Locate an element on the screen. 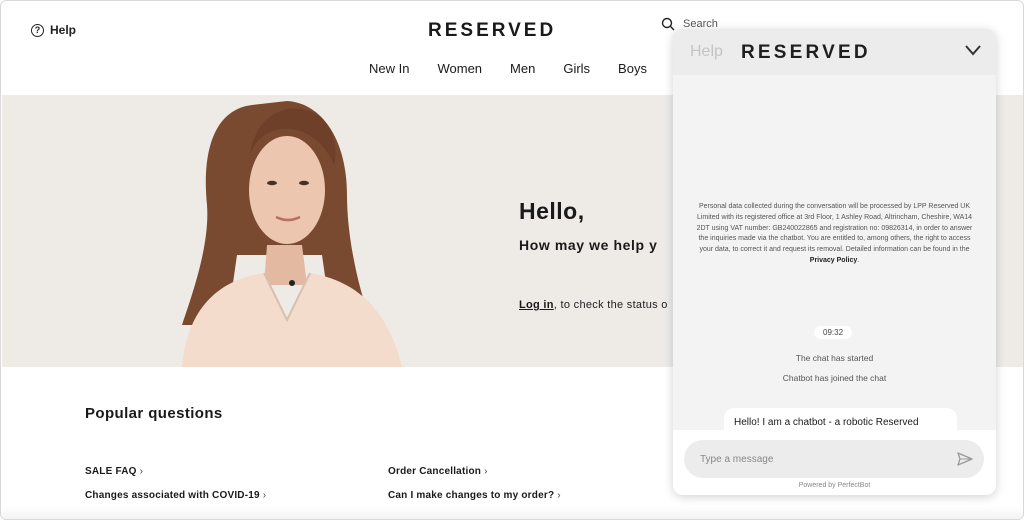 This screenshot has height=520, width=1024. faq-link-order-cancellation: Order Cancellation › is located at coordinates (438, 471).